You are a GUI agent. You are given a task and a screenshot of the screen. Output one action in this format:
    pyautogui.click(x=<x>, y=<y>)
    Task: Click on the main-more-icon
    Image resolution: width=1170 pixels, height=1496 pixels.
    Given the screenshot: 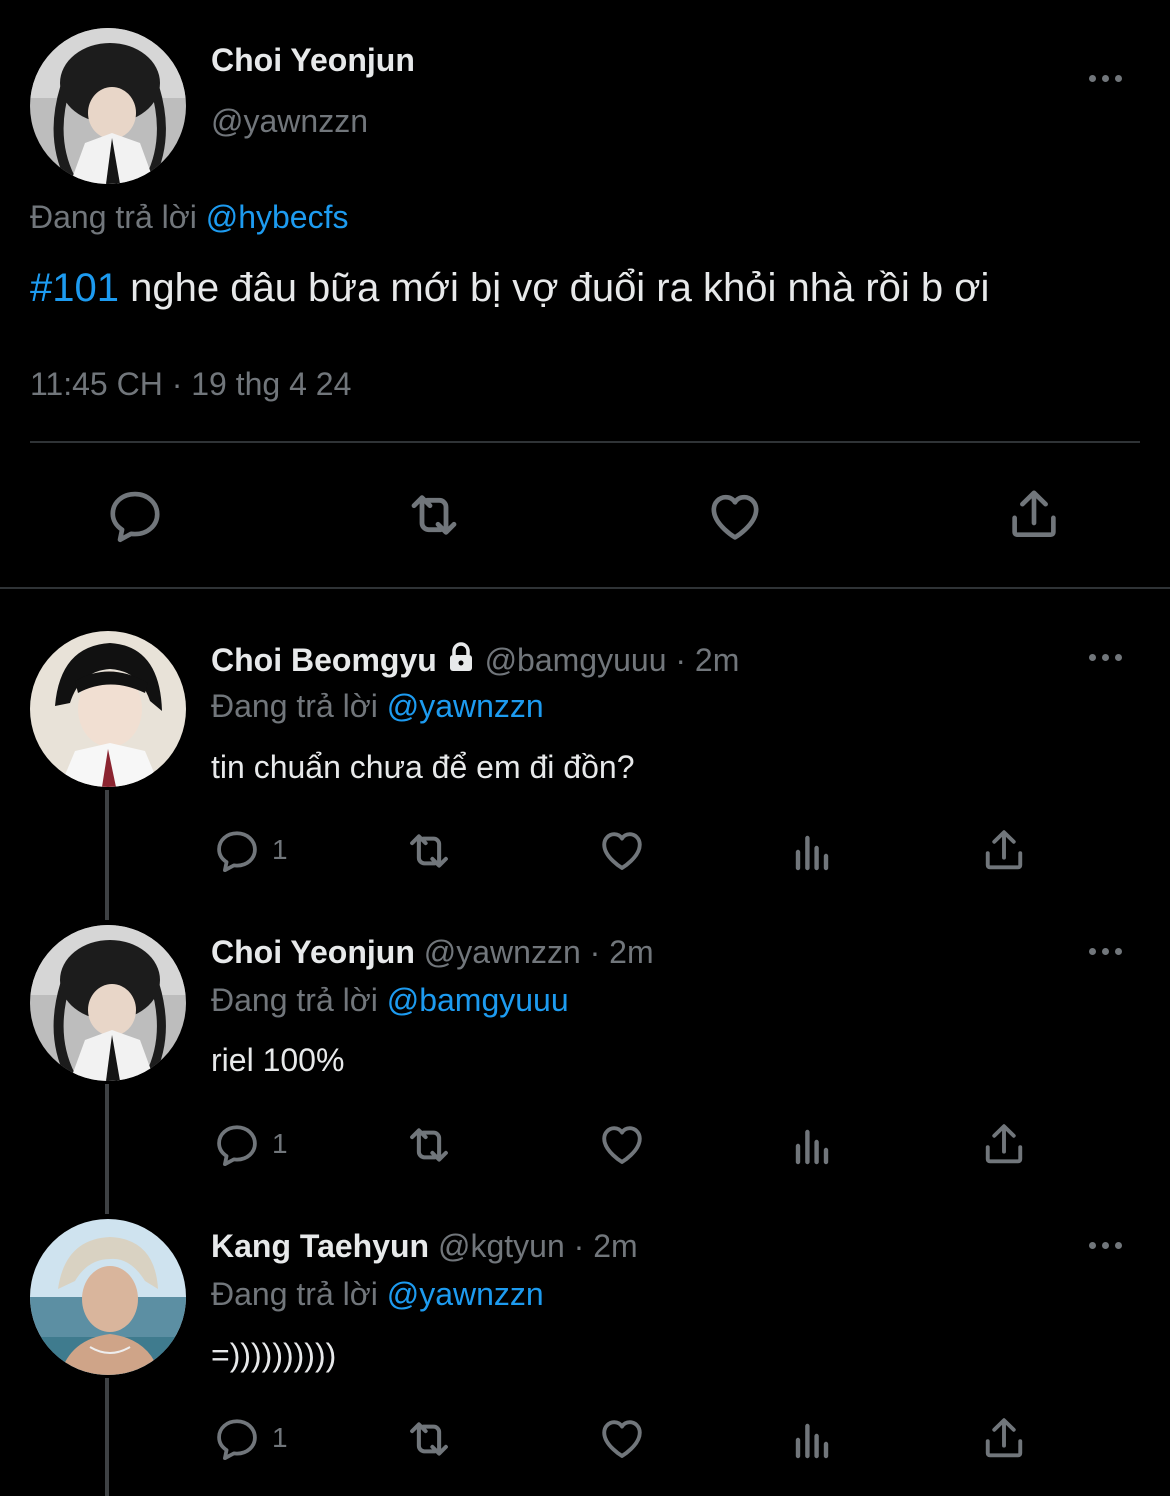 What is the action you would take?
    pyautogui.click(x=1105, y=78)
    